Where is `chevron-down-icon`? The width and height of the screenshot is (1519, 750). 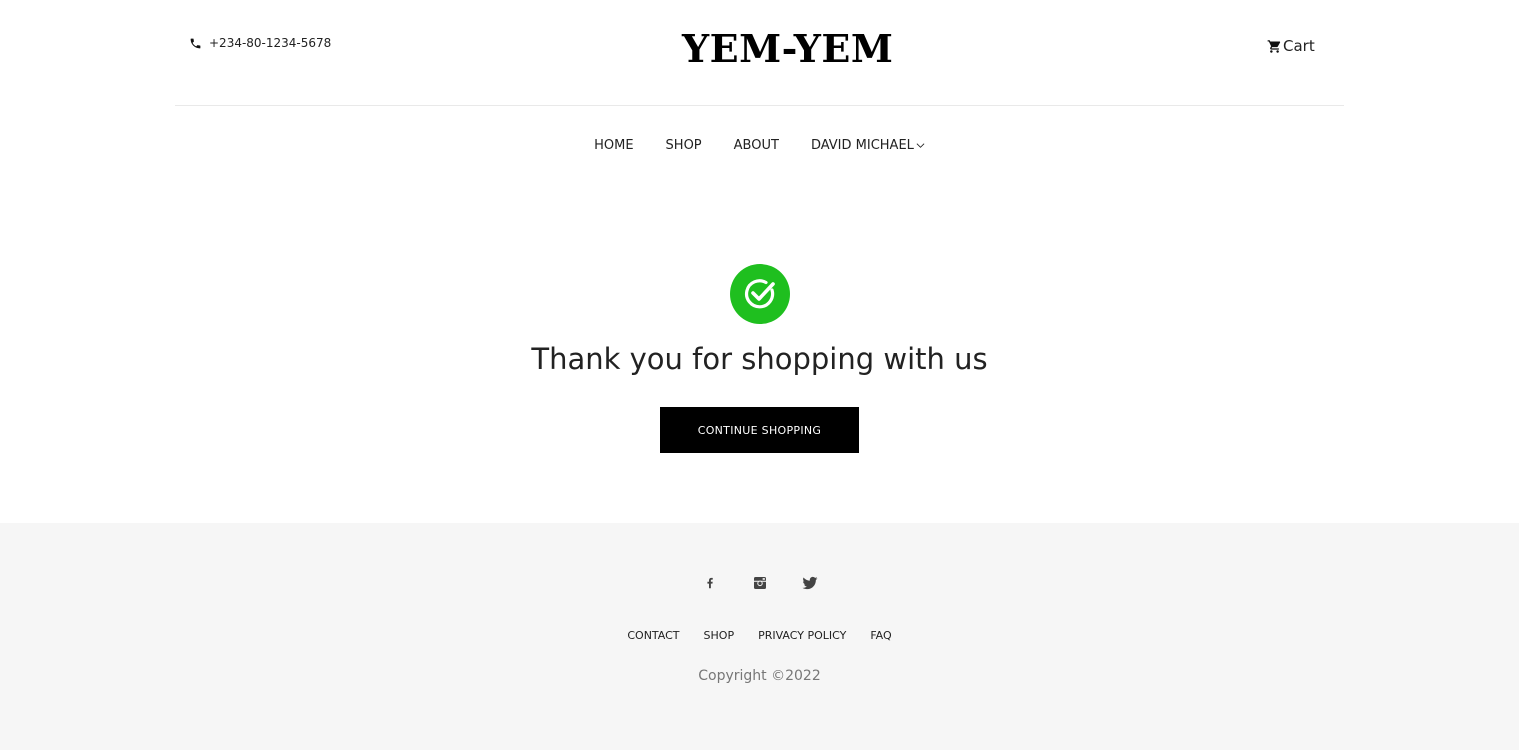 chevron-down-icon is located at coordinates (920, 145).